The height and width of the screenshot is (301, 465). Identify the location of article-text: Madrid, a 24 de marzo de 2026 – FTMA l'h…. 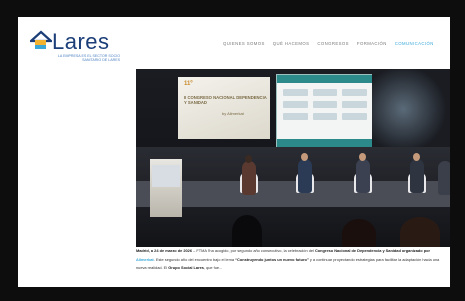
(292, 267).